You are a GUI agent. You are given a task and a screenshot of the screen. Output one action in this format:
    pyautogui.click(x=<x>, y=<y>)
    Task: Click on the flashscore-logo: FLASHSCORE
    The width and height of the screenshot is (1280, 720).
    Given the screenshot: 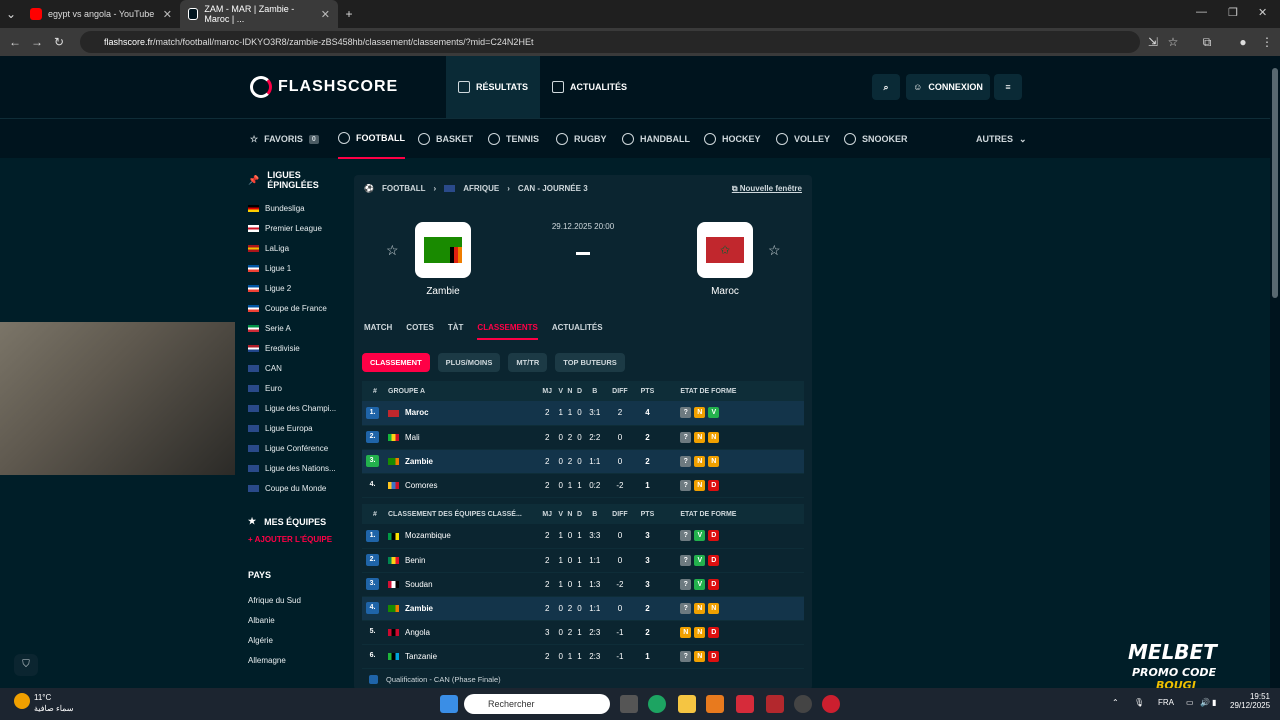 What is the action you would take?
    pyautogui.click(x=324, y=87)
    